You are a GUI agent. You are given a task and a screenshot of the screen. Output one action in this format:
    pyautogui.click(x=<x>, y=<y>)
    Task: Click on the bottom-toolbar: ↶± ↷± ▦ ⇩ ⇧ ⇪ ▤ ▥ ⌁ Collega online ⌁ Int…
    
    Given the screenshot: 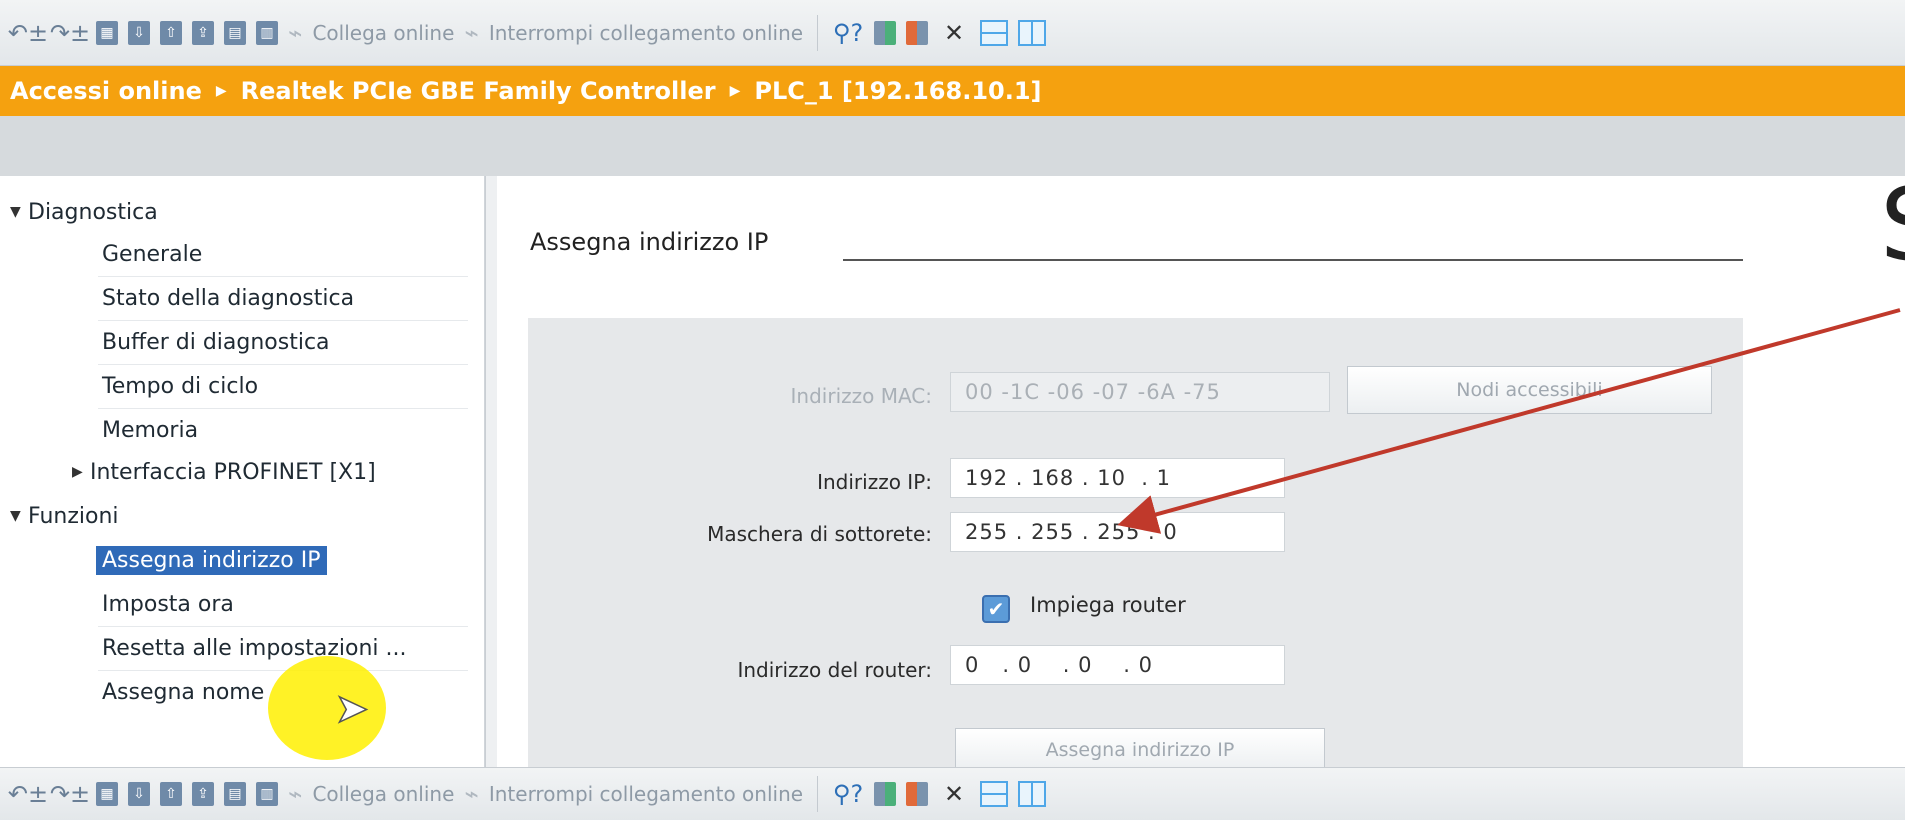 What is the action you would take?
    pyautogui.click(x=952, y=793)
    